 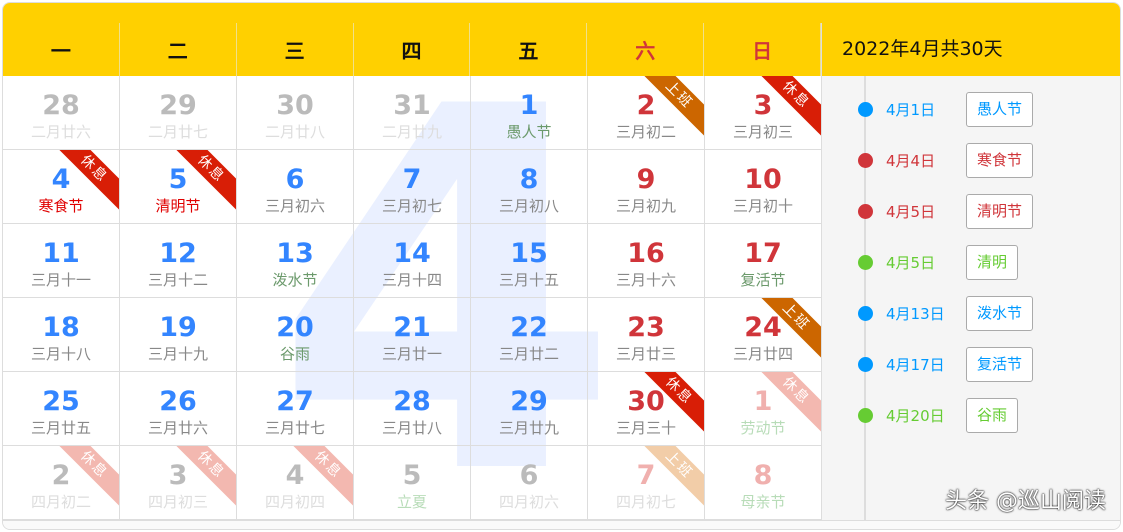 I want to click on day-cell: 16 三月十六, so click(x=646, y=261).